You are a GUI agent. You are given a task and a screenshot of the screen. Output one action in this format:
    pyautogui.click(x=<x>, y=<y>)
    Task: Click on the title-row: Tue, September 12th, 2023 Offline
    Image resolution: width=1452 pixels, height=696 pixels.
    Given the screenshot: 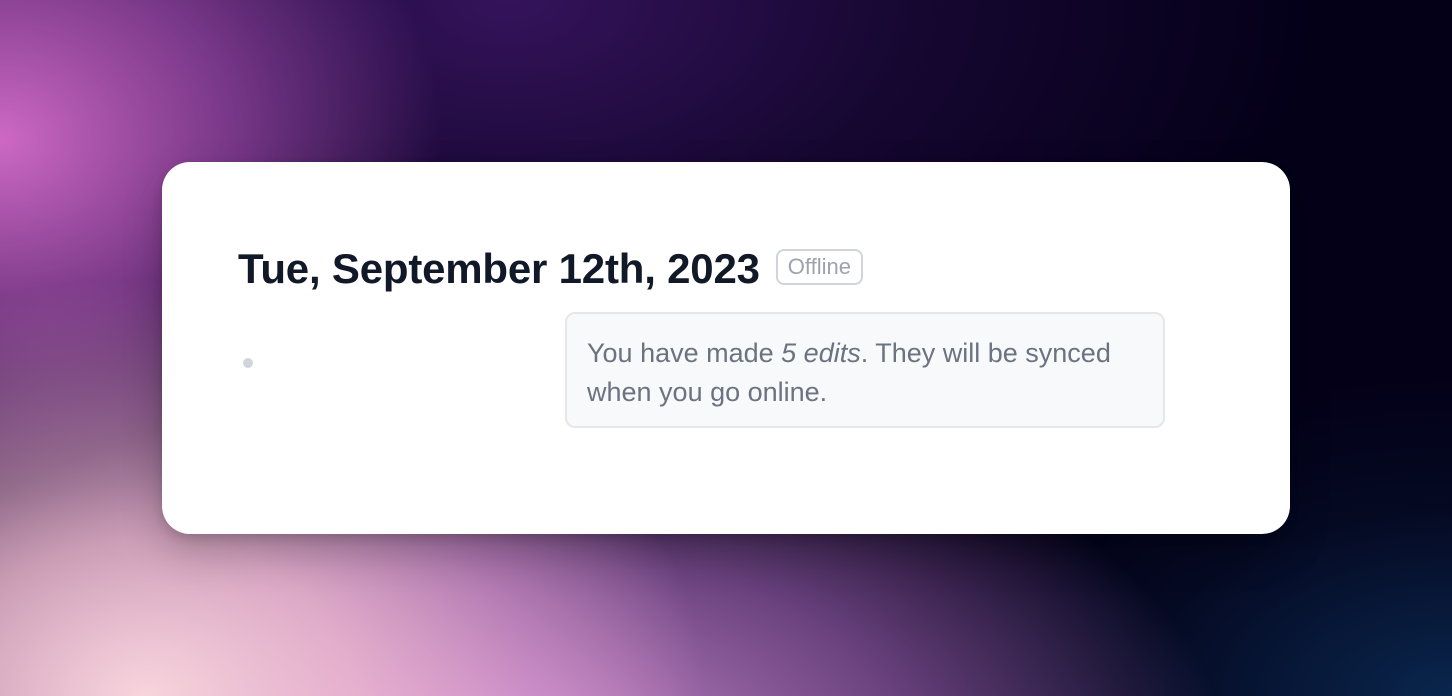 What is the action you would take?
    pyautogui.click(x=550, y=269)
    